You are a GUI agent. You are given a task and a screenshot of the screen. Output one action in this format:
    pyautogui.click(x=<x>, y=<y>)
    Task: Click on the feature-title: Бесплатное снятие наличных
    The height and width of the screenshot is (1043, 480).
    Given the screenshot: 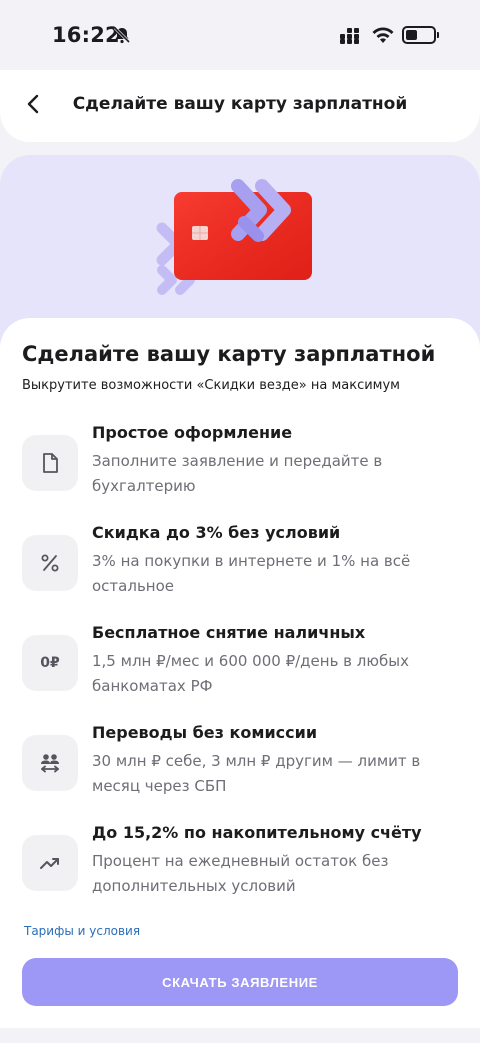 What is the action you would take?
    pyautogui.click(x=229, y=632)
    